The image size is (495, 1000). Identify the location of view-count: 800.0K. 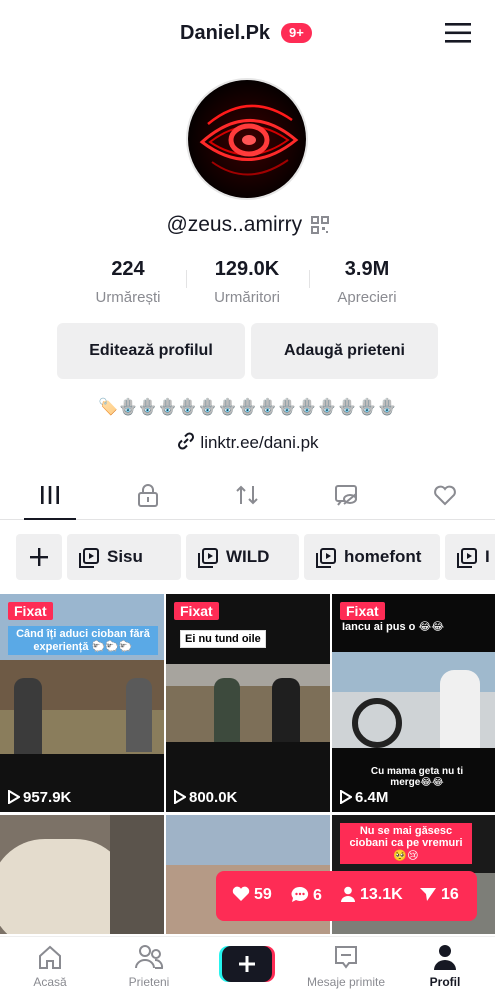
(205, 797).